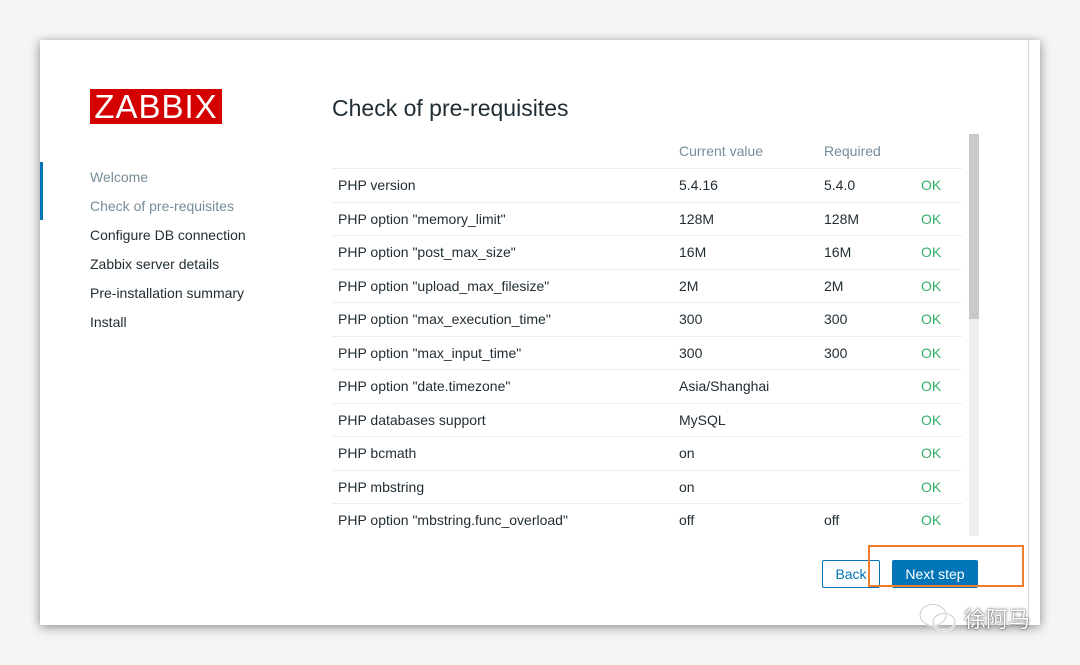 The width and height of the screenshot is (1080, 665). Describe the element at coordinates (502, 252) in the screenshot. I see `row-name: PHP option "post_max_size"` at that location.